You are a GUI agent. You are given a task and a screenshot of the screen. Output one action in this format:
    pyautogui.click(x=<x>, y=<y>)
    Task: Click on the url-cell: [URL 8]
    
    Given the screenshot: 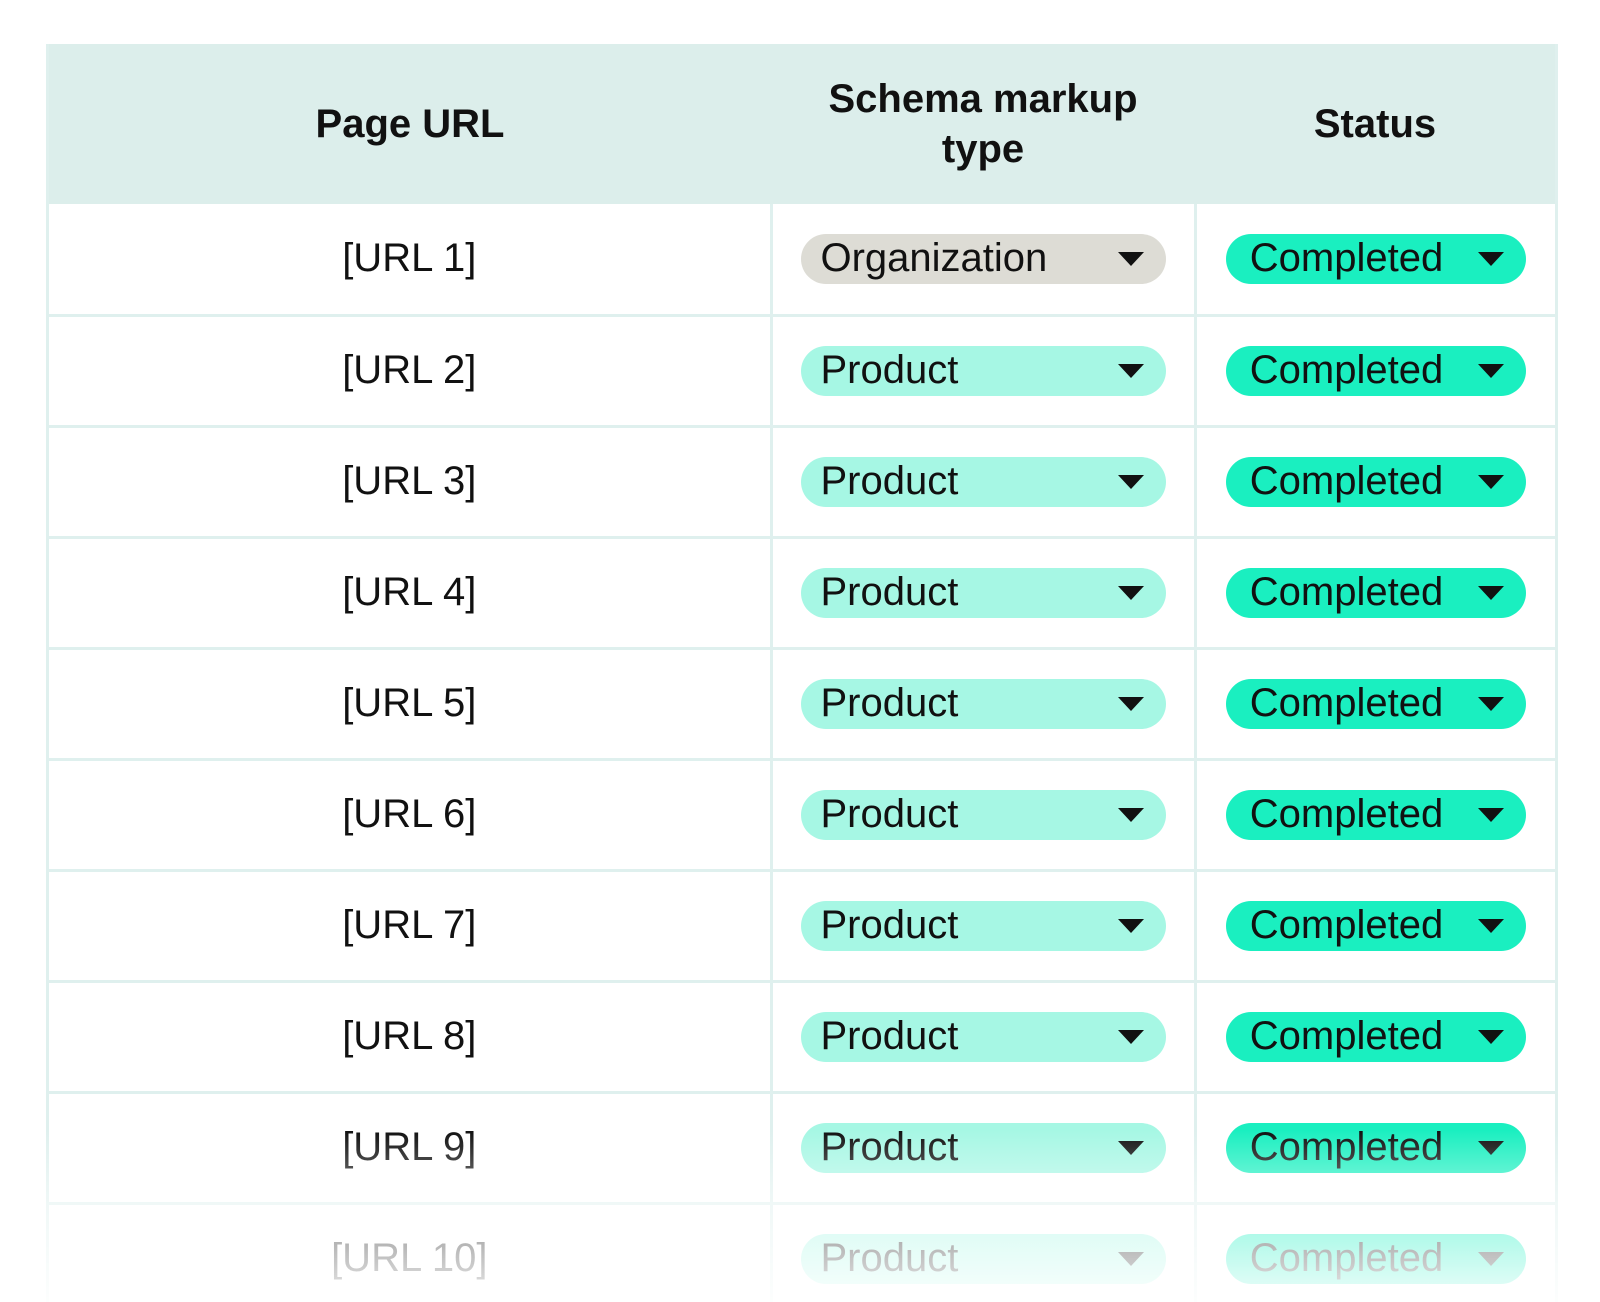 What is the action you would take?
    pyautogui.click(x=410, y=1037)
    